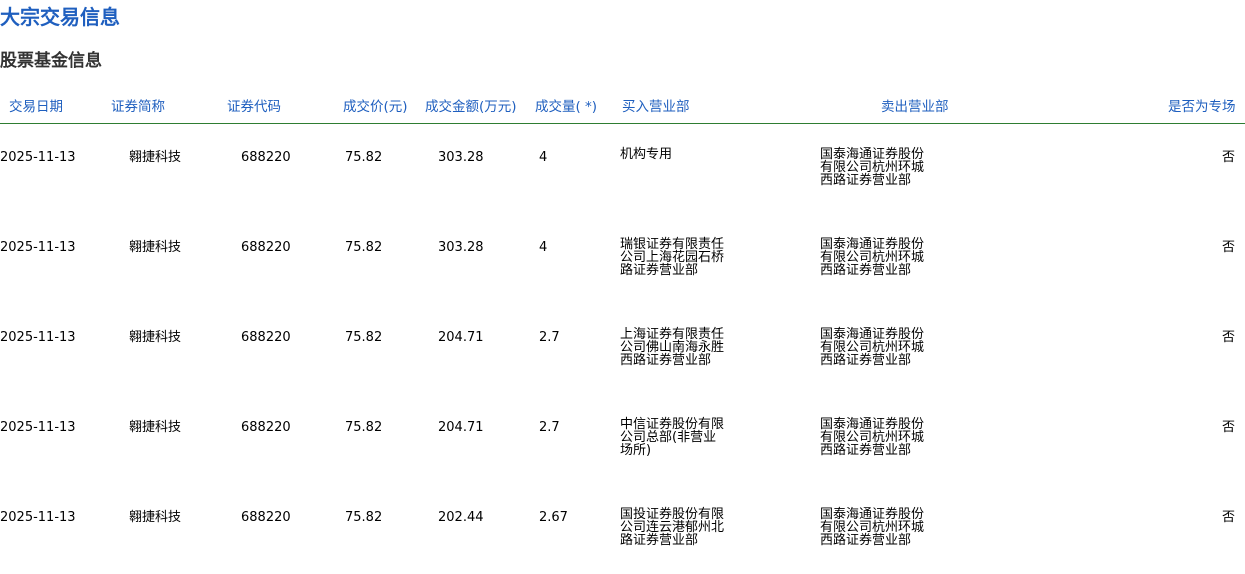 The width and height of the screenshot is (1245, 574). Describe the element at coordinates (138, 107) in the screenshot. I see `header-security-name: 证券简称` at that location.